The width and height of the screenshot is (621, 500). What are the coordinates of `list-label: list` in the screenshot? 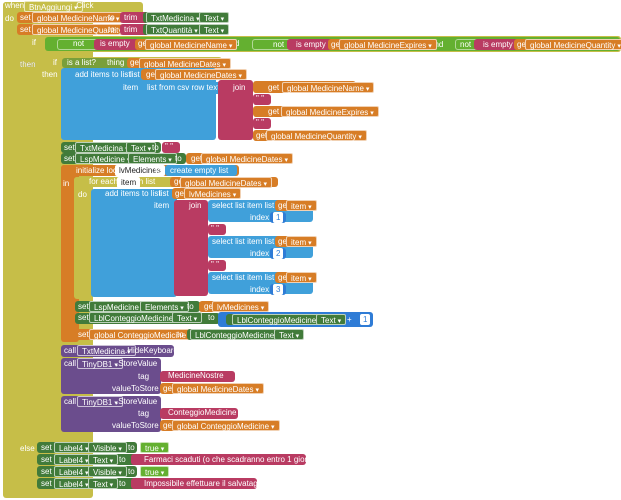 It's located at (135, 74).